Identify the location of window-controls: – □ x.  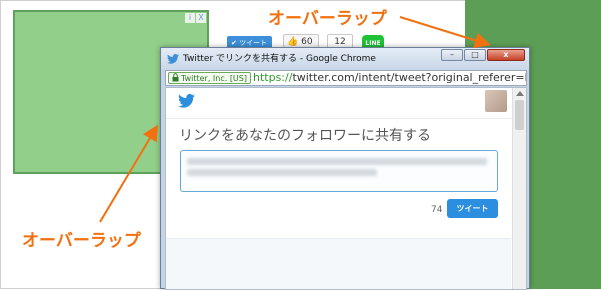
(483, 55).